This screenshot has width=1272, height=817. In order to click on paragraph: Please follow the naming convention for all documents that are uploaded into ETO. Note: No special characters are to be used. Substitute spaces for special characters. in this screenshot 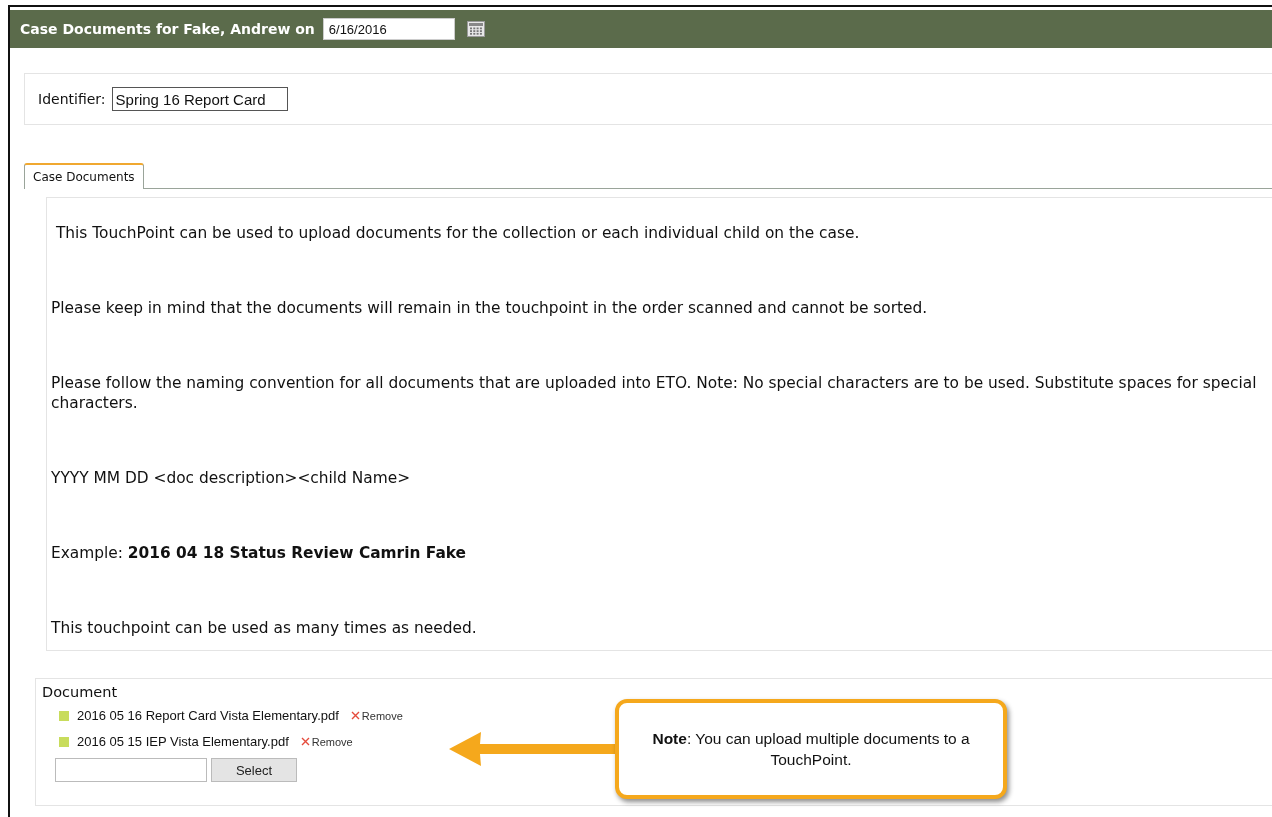, I will do `click(654, 393)`.